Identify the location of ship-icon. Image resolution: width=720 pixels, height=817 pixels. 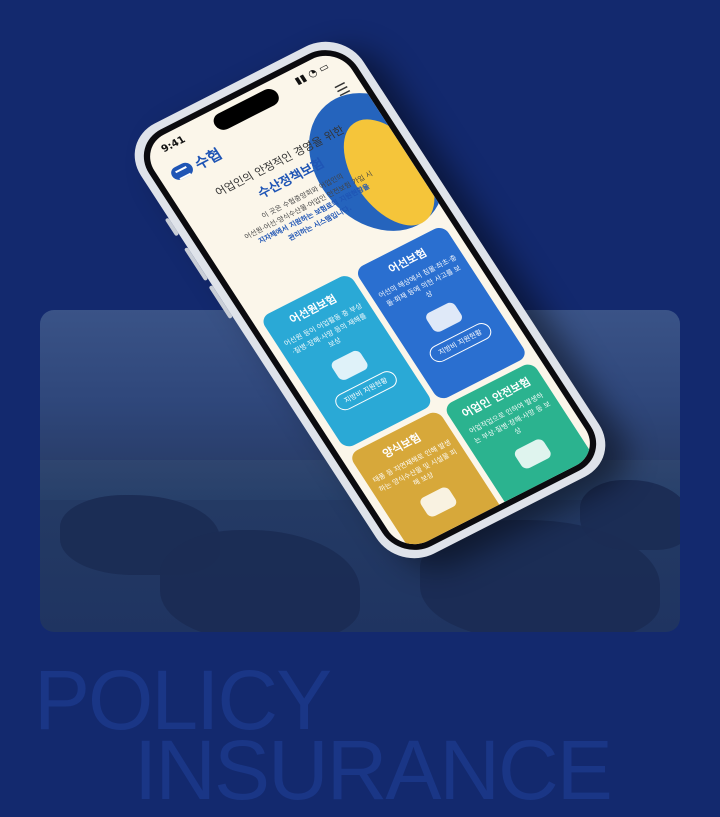
(444, 317).